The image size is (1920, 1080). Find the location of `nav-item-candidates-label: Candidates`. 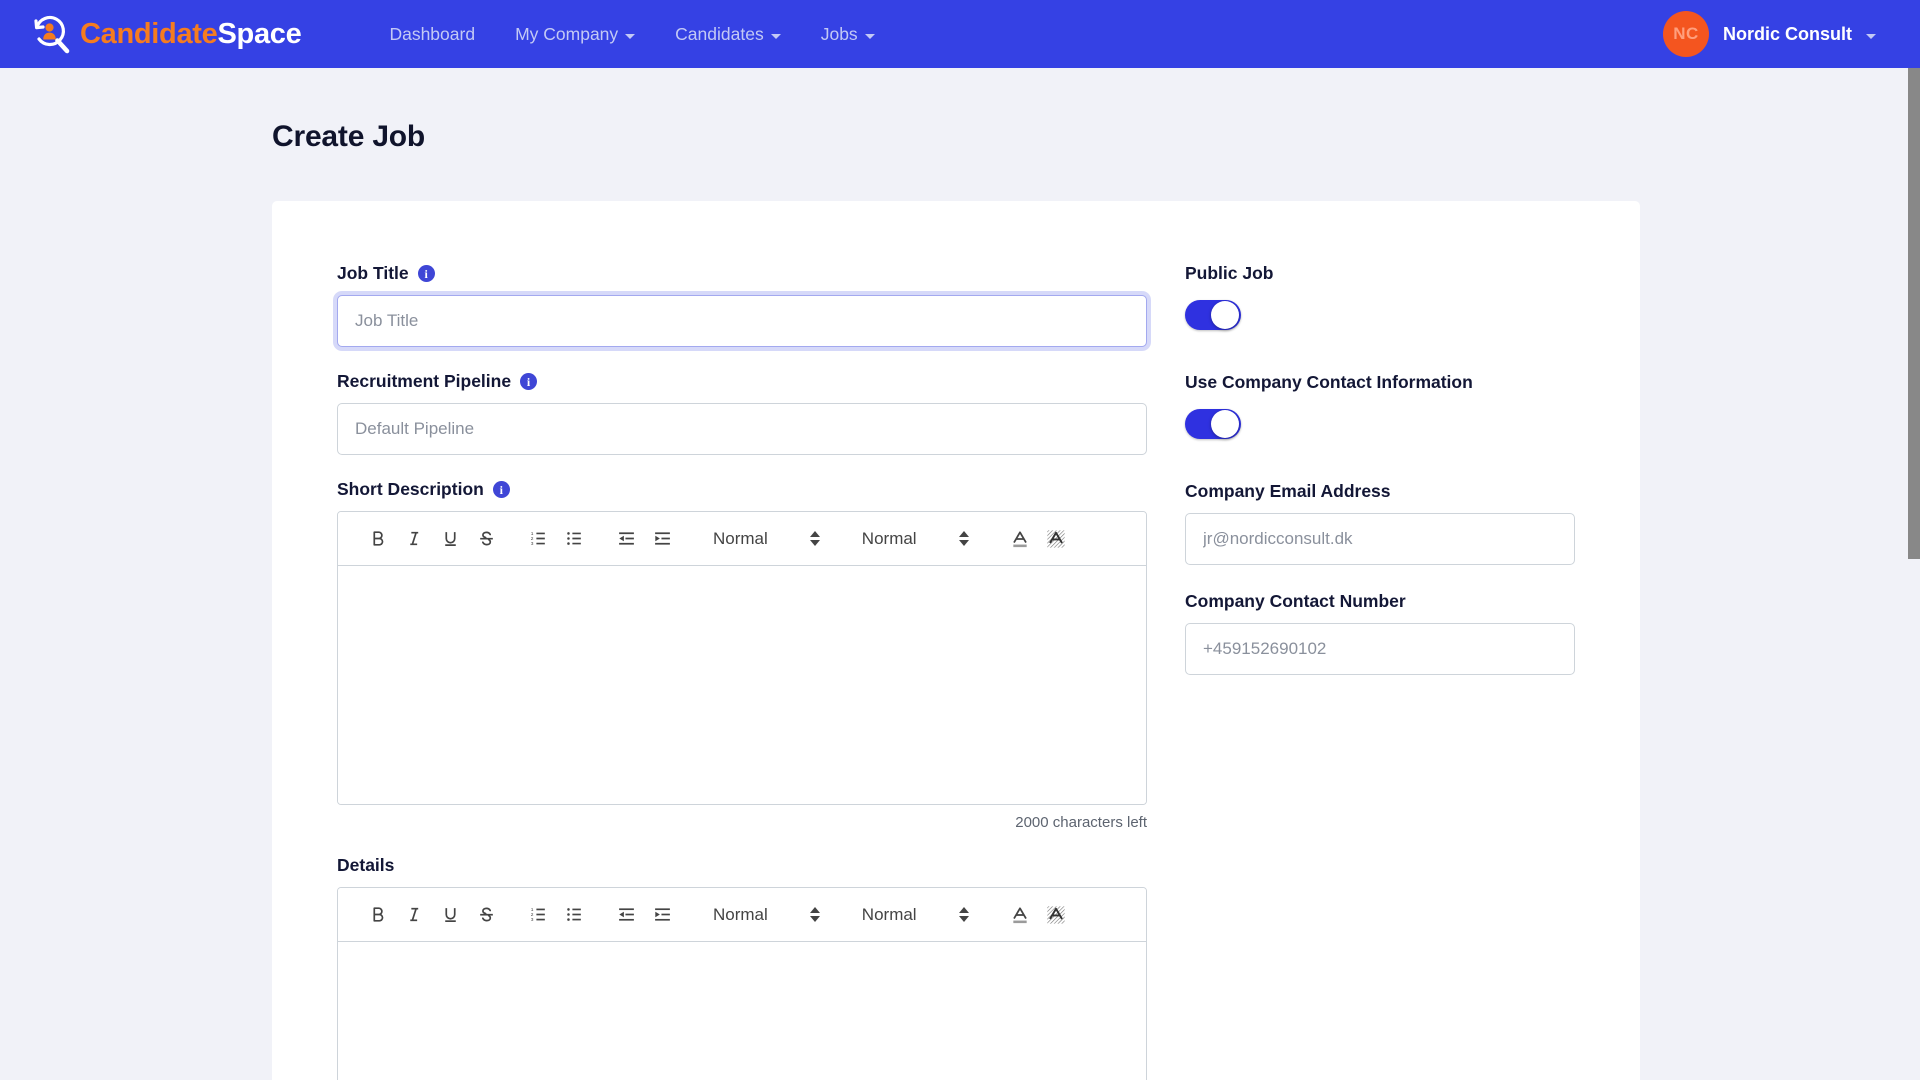

nav-item-candidates-label: Candidates is located at coordinates (719, 33).